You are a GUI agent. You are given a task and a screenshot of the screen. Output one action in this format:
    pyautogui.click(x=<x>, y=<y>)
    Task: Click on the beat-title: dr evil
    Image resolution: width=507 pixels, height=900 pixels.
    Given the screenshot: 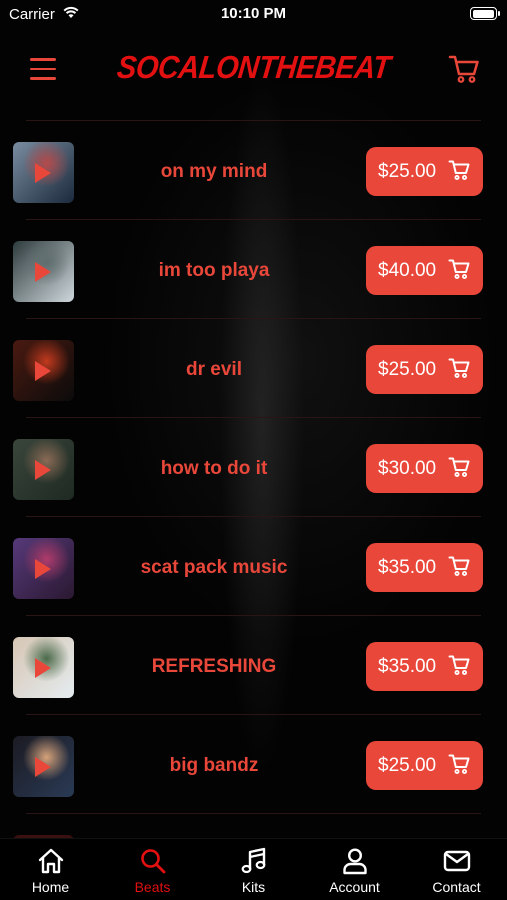 What is the action you would take?
    pyautogui.click(x=214, y=369)
    